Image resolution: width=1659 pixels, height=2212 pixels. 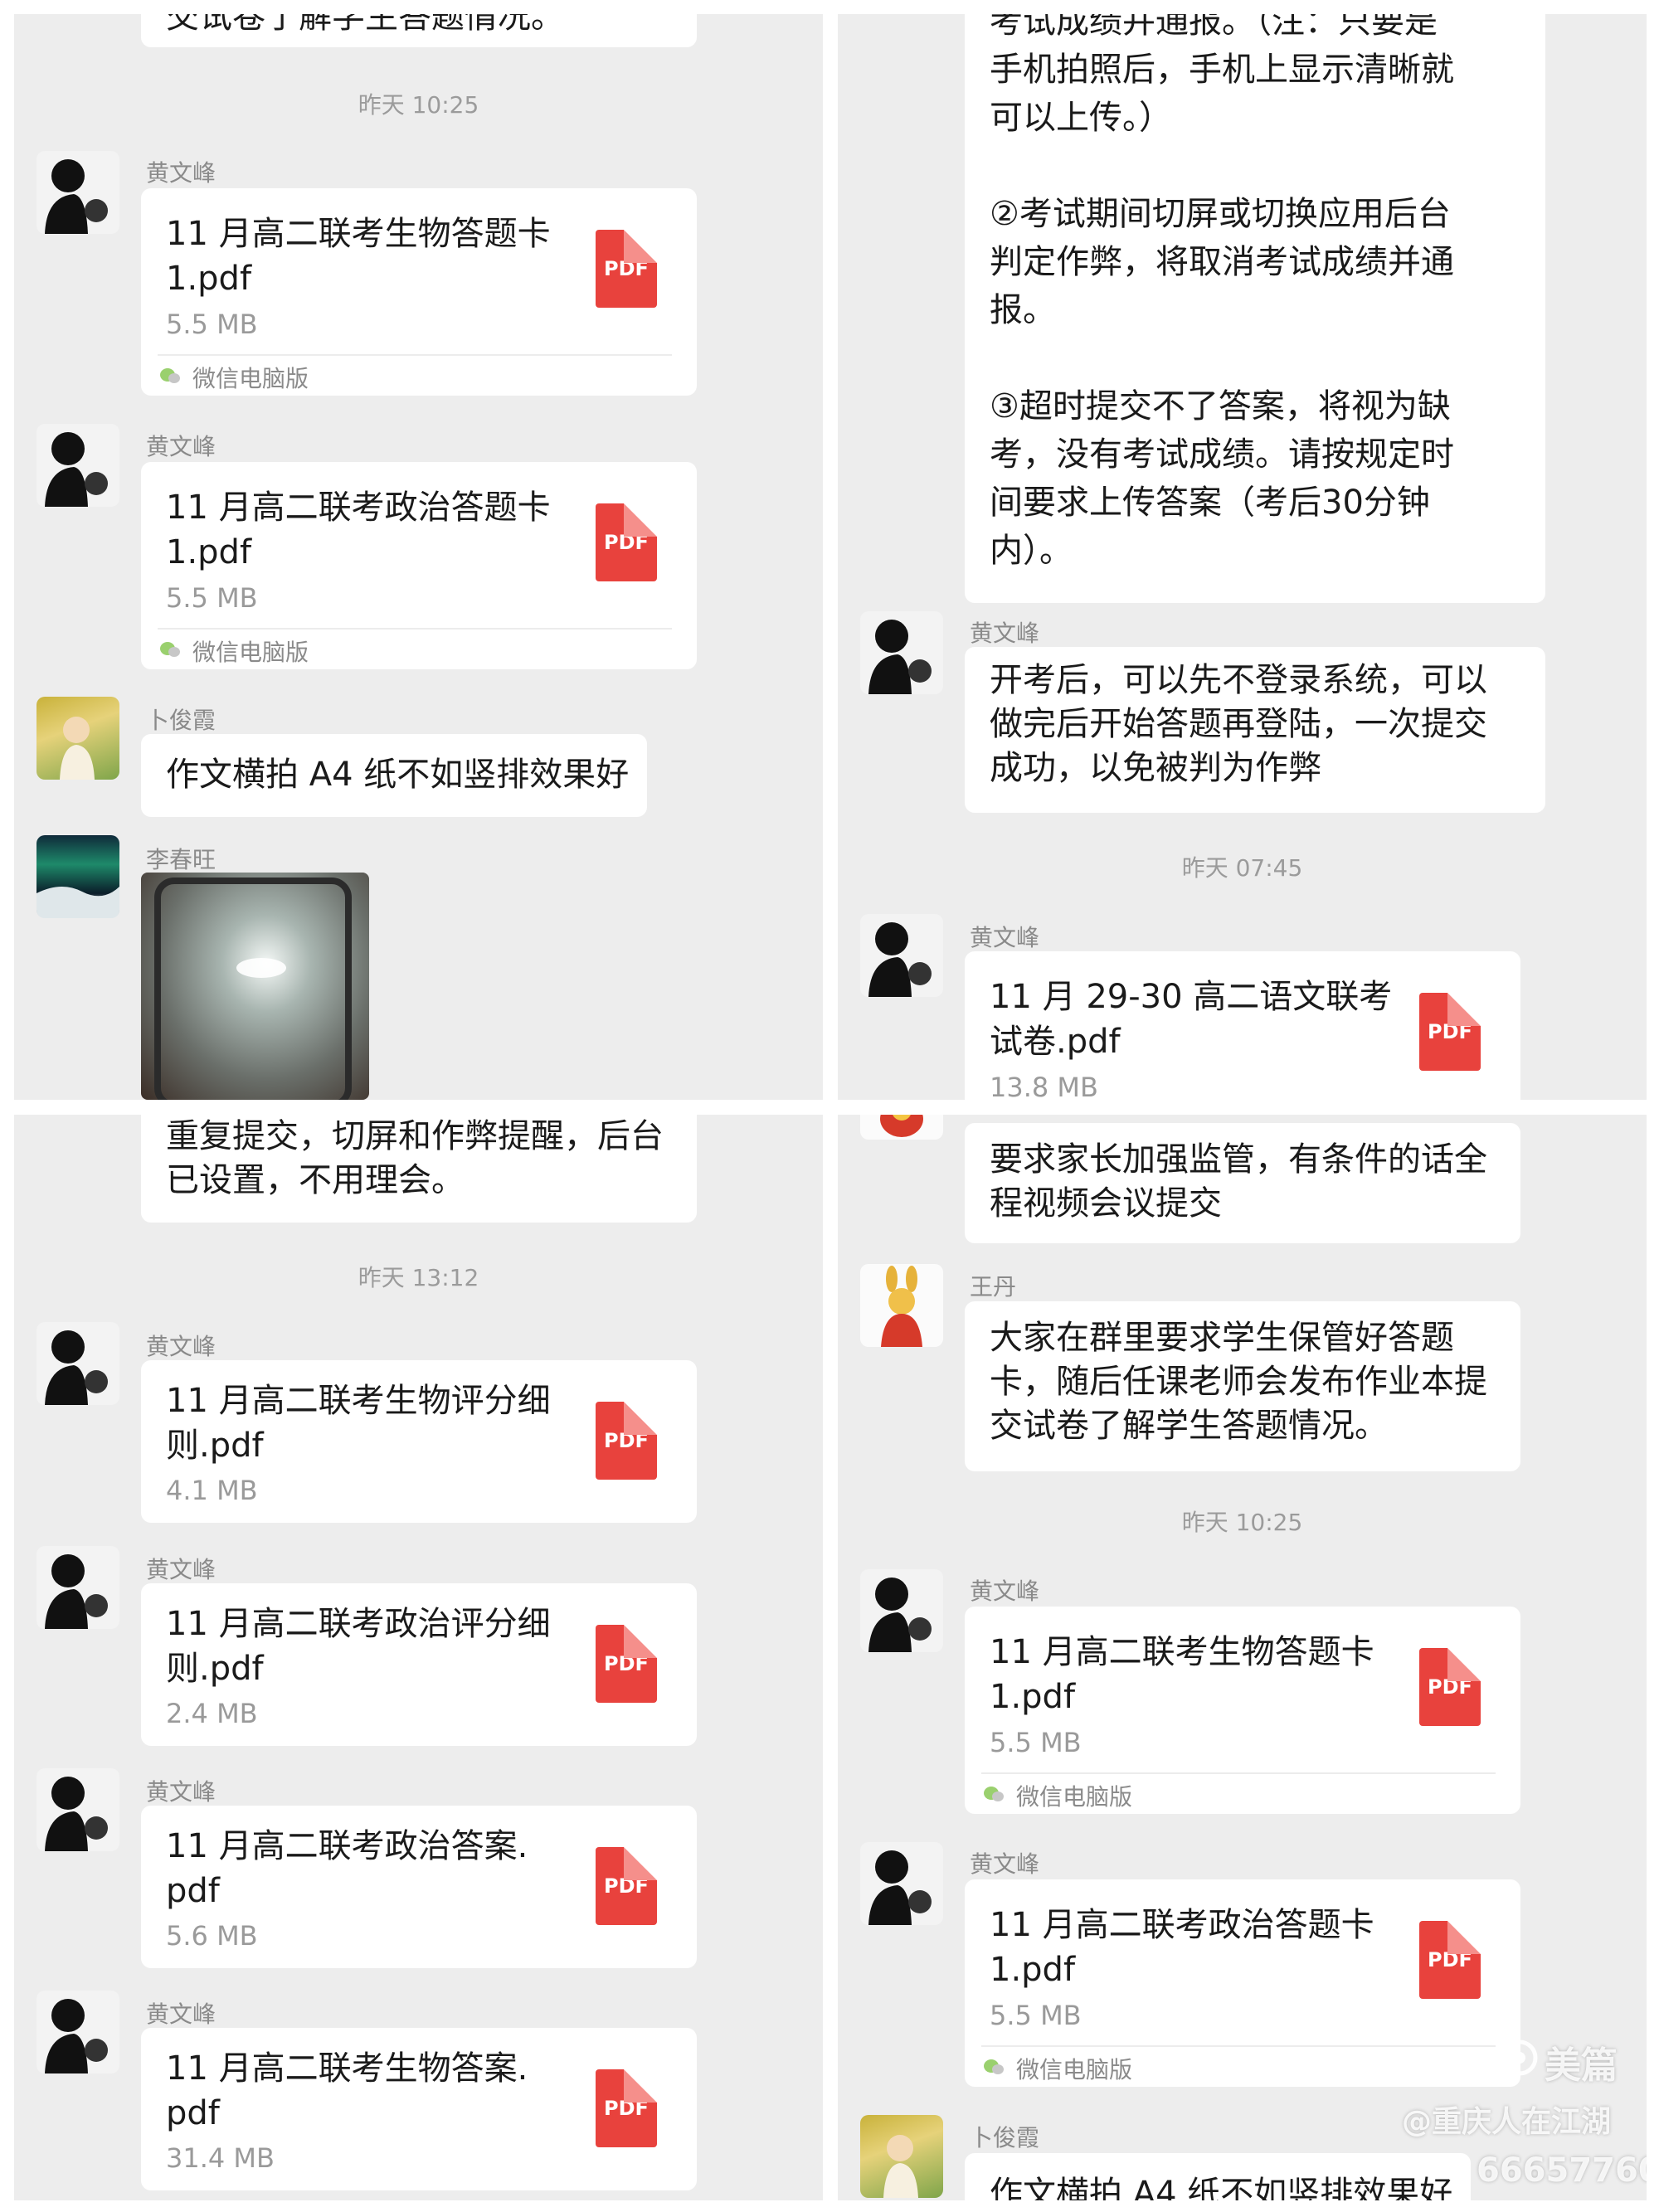 I want to click on message-bubble-partial: 交试卷了解学生答题情况。, so click(x=419, y=30).